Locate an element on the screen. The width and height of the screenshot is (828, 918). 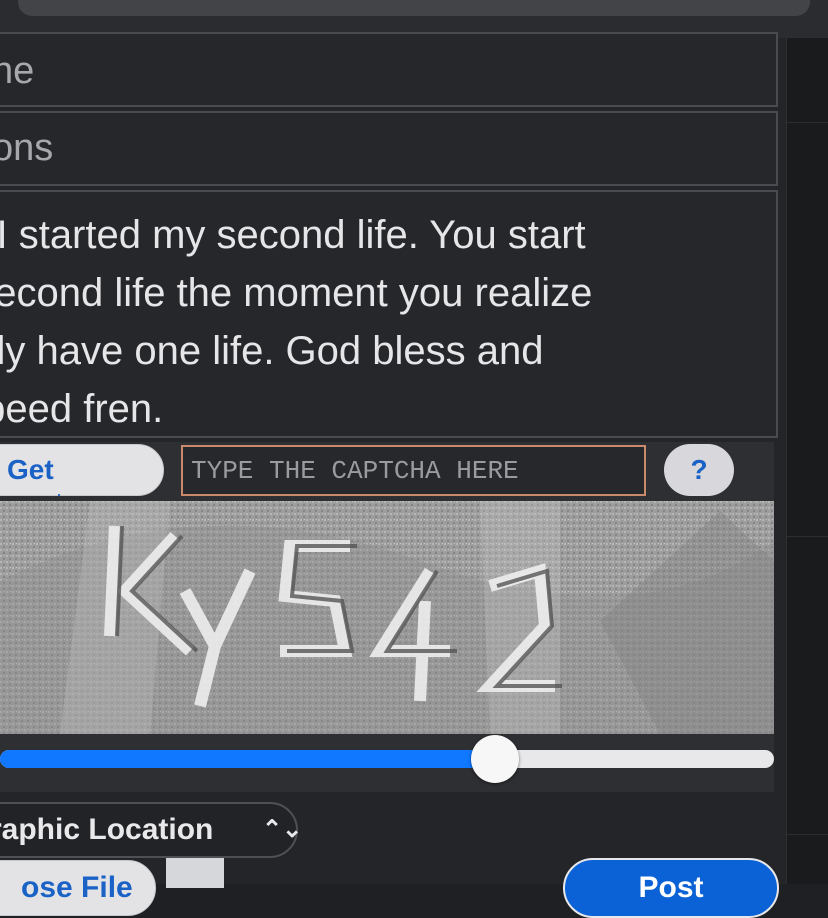
captcha-slider-thumb is located at coordinates (495, 759).